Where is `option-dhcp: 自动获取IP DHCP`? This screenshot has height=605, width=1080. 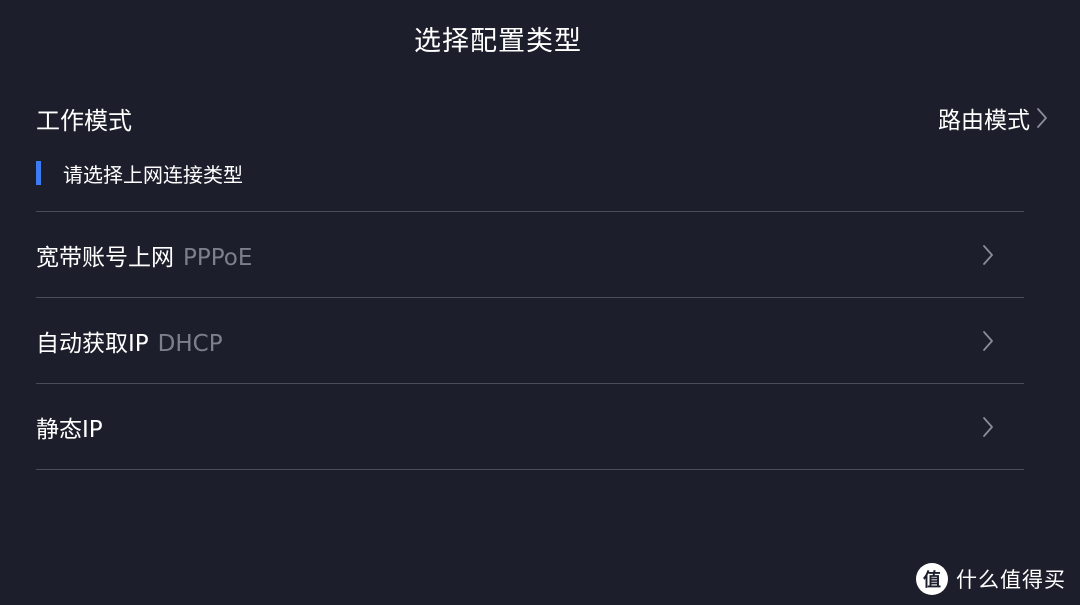 option-dhcp: 自动获取IP DHCP is located at coordinates (530, 341).